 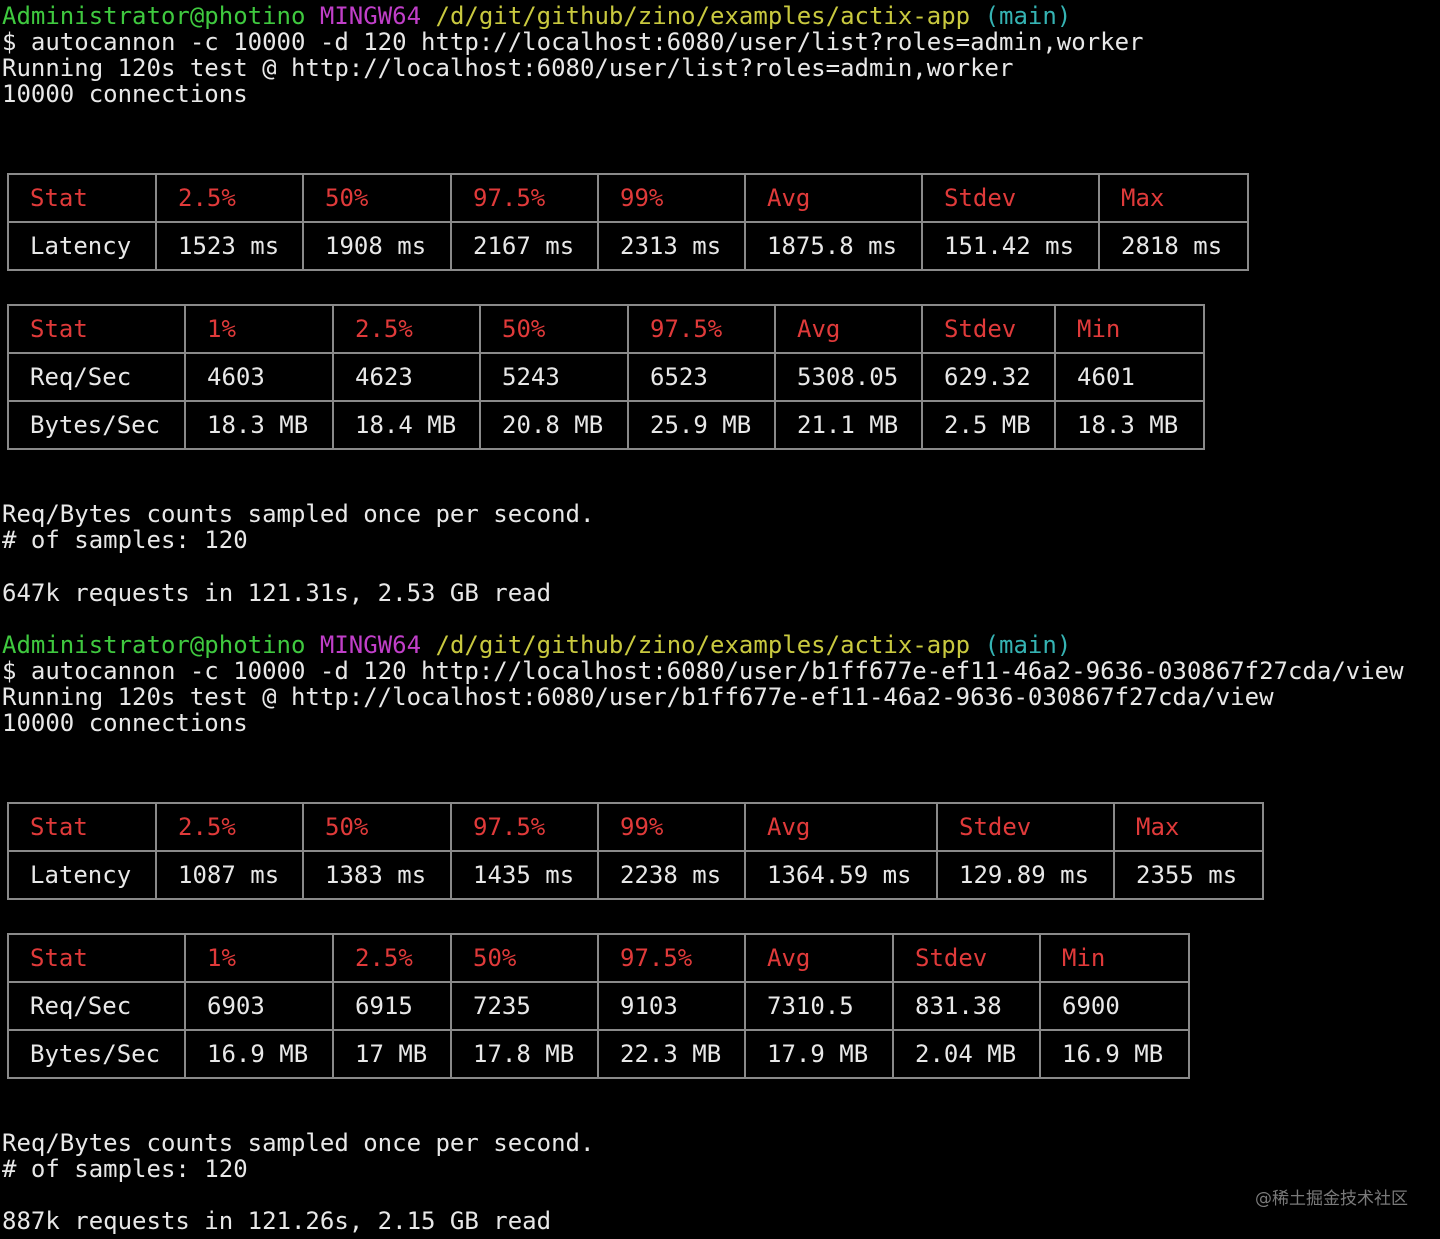 What do you see at coordinates (524, 1006) in the screenshot?
I see `table-cell: 7235` at bounding box center [524, 1006].